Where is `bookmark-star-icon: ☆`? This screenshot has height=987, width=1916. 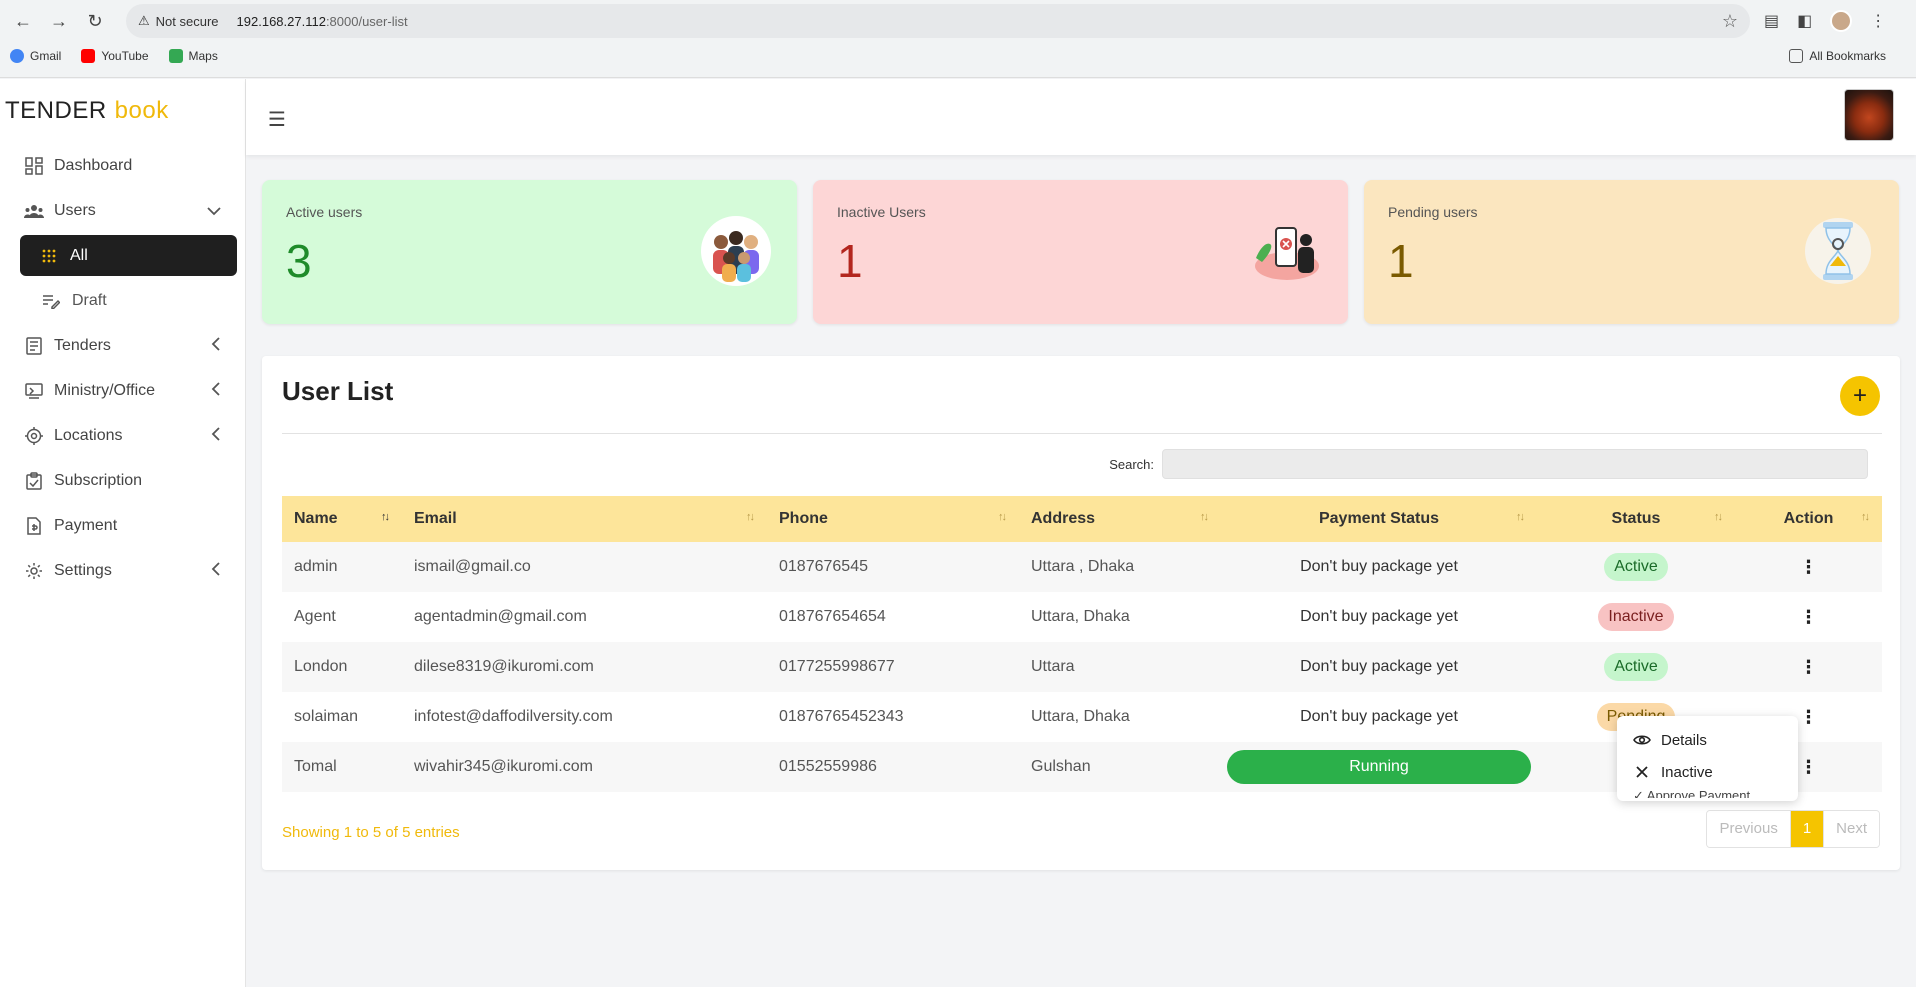 bookmark-star-icon: ☆ is located at coordinates (1730, 21).